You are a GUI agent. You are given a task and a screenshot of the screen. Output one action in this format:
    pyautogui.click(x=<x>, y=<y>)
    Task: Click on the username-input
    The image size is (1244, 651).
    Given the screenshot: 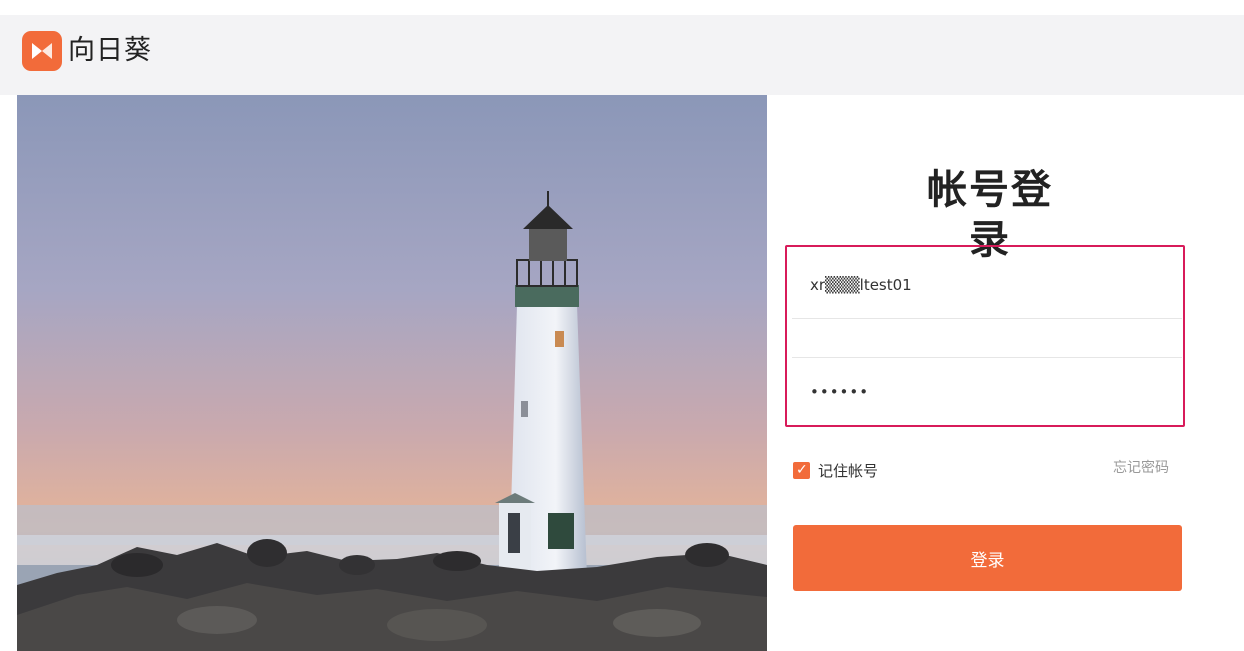 What is the action you would take?
    pyautogui.click(x=987, y=285)
    